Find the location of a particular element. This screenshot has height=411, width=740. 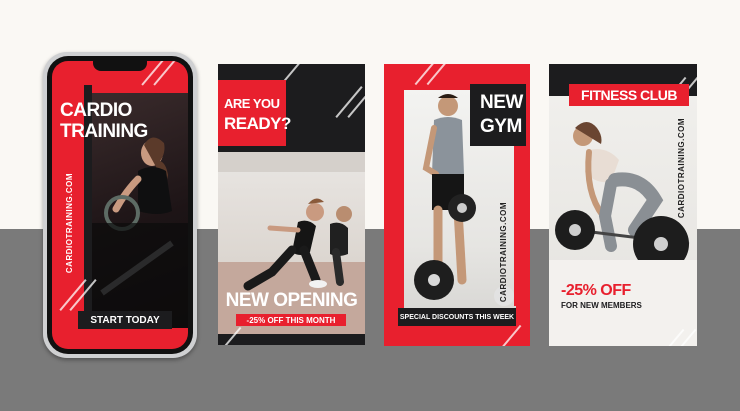

fitness-club-banner: FITNESS CLUB is located at coordinates (629, 95).